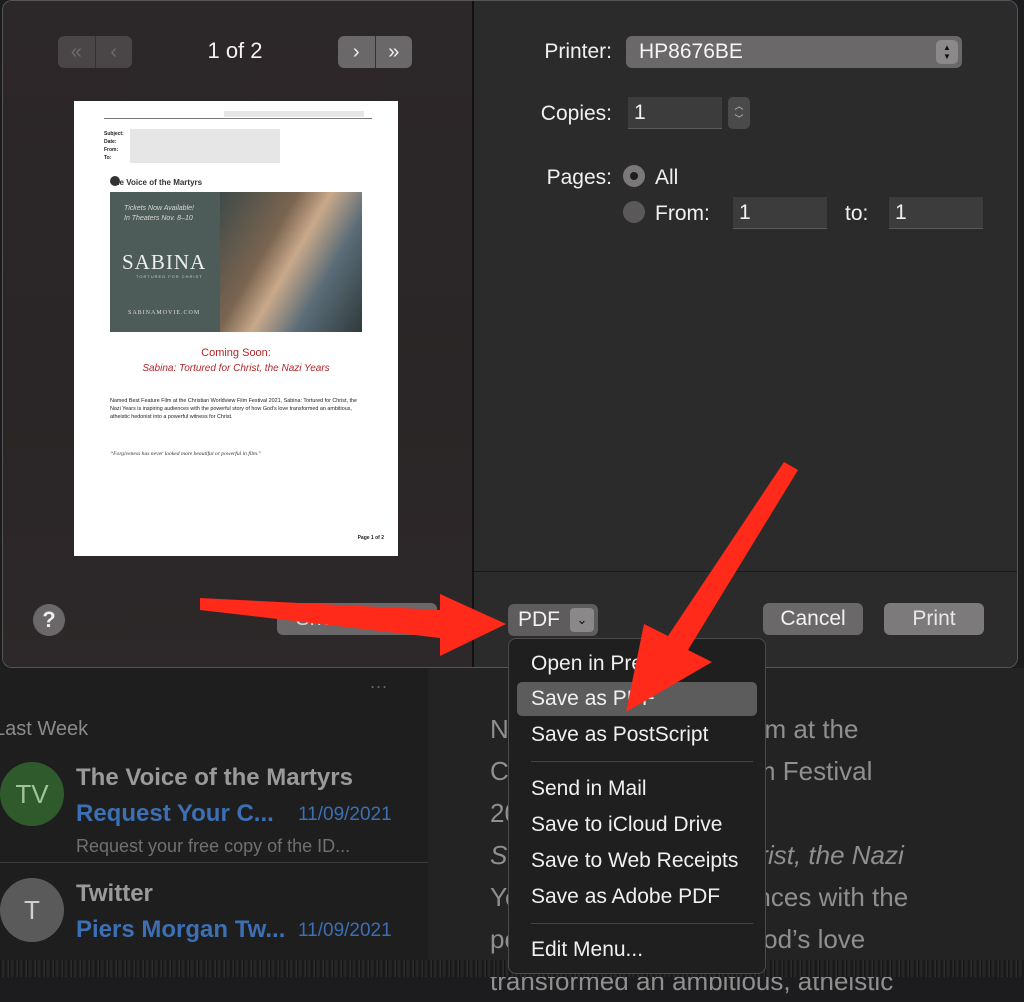  What do you see at coordinates (157, 182) in the screenshot?
I see `logo-text: the Voice of the Martyrs` at bounding box center [157, 182].